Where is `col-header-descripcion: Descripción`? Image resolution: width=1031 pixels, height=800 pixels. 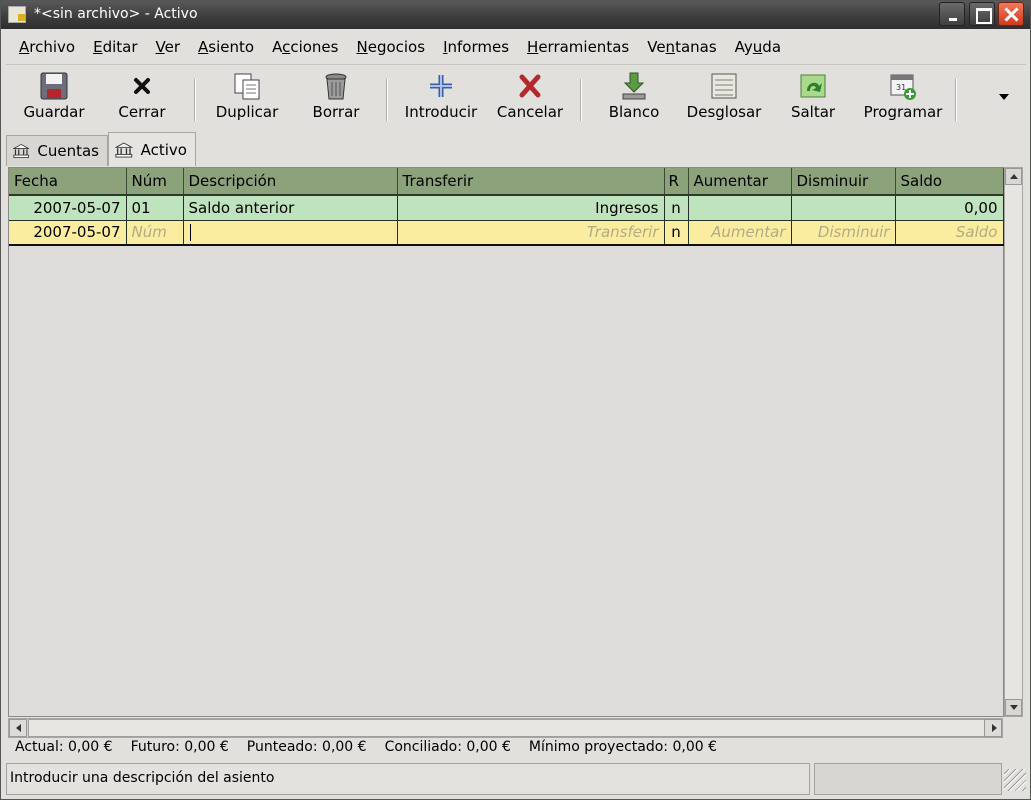
col-header-descripcion: Descripción is located at coordinates (290, 182).